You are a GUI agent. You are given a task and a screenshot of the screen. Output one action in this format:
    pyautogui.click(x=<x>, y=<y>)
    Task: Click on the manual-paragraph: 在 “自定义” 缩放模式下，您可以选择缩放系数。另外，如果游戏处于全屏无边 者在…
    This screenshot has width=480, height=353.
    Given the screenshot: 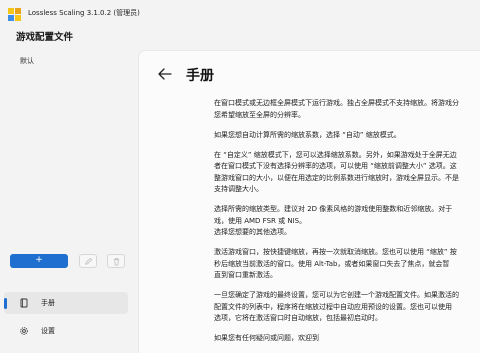 What is the action you would take?
    pyautogui.click(x=336, y=172)
    